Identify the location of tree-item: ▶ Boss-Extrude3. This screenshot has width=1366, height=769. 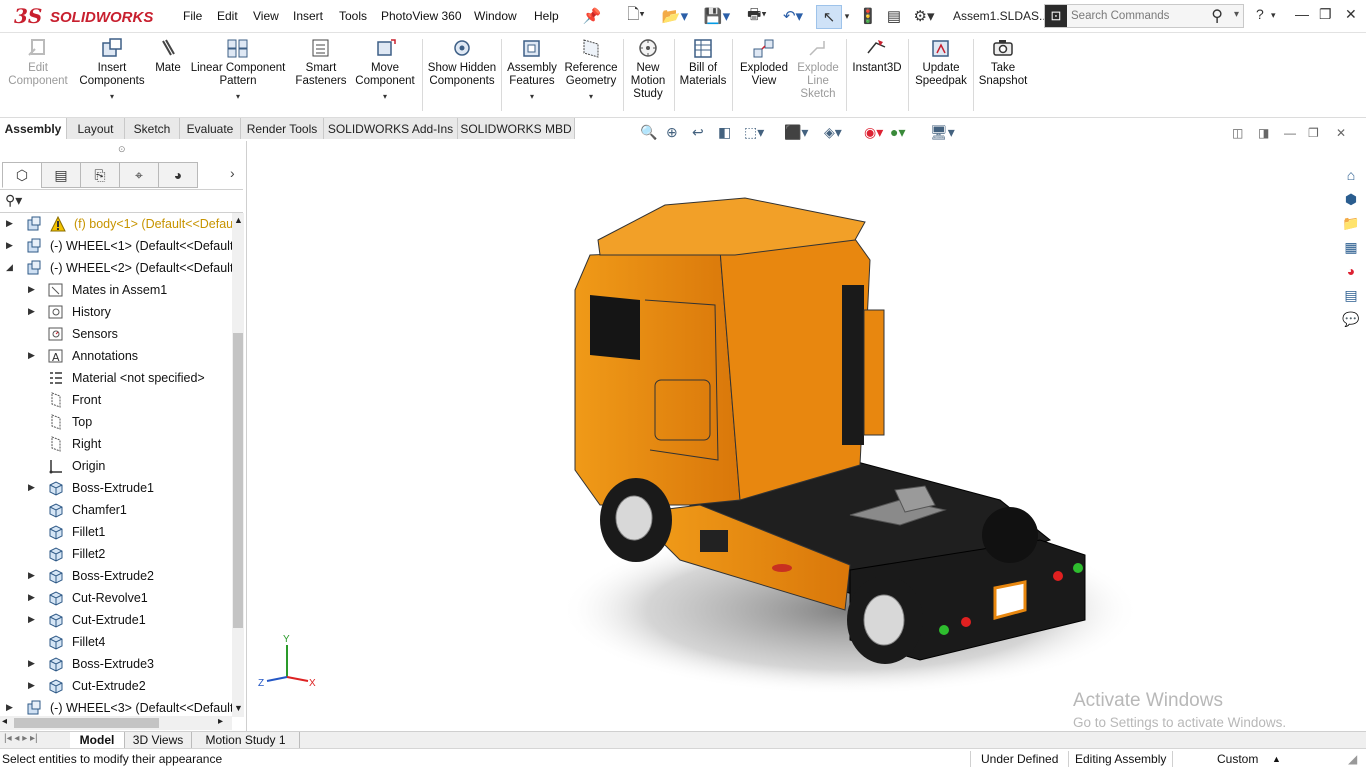
(116, 664).